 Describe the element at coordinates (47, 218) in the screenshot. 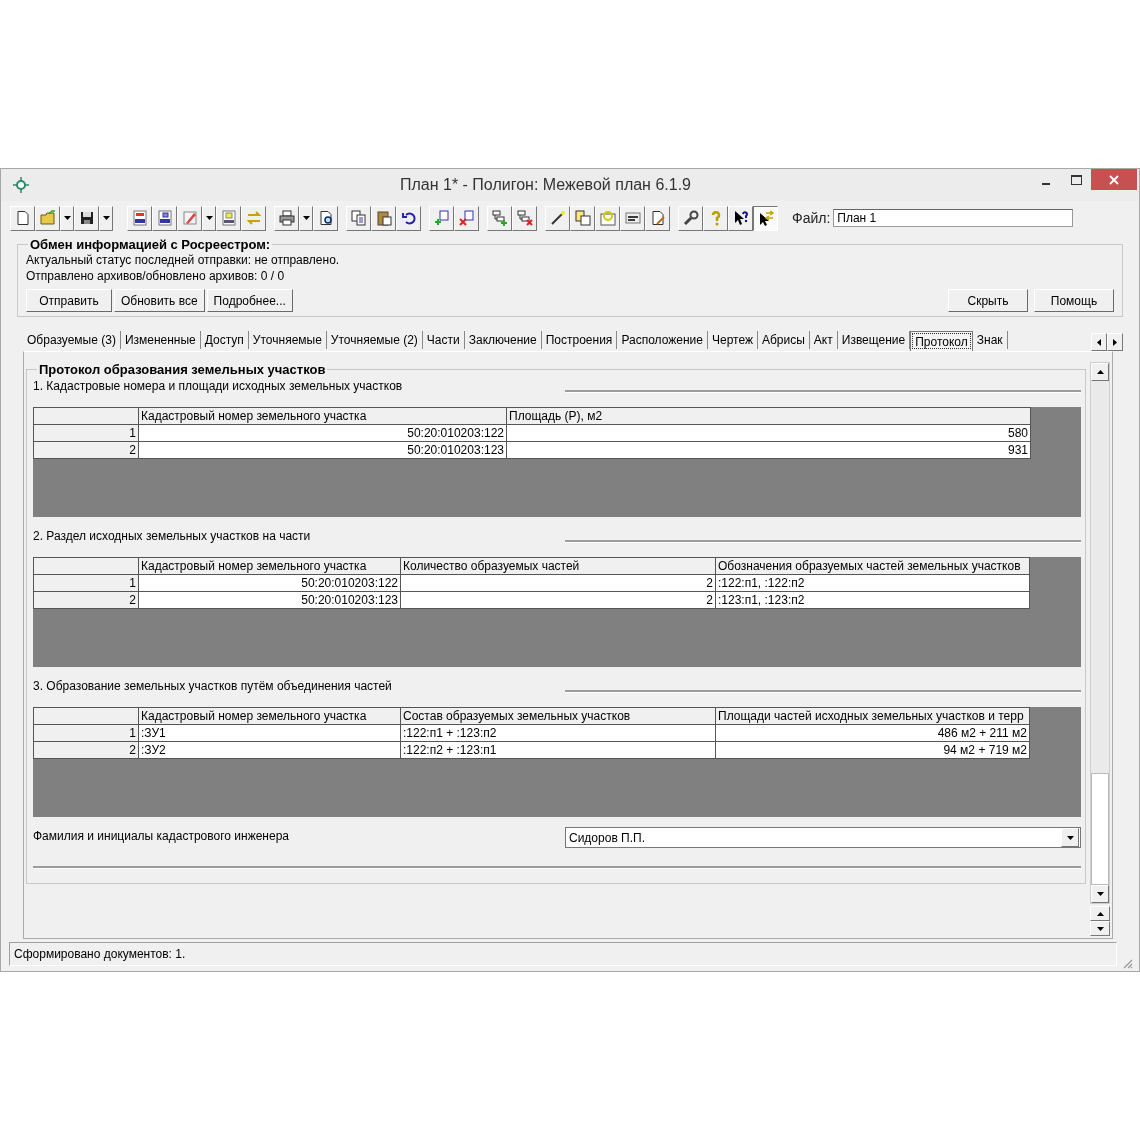

I see `folder-icon` at that location.